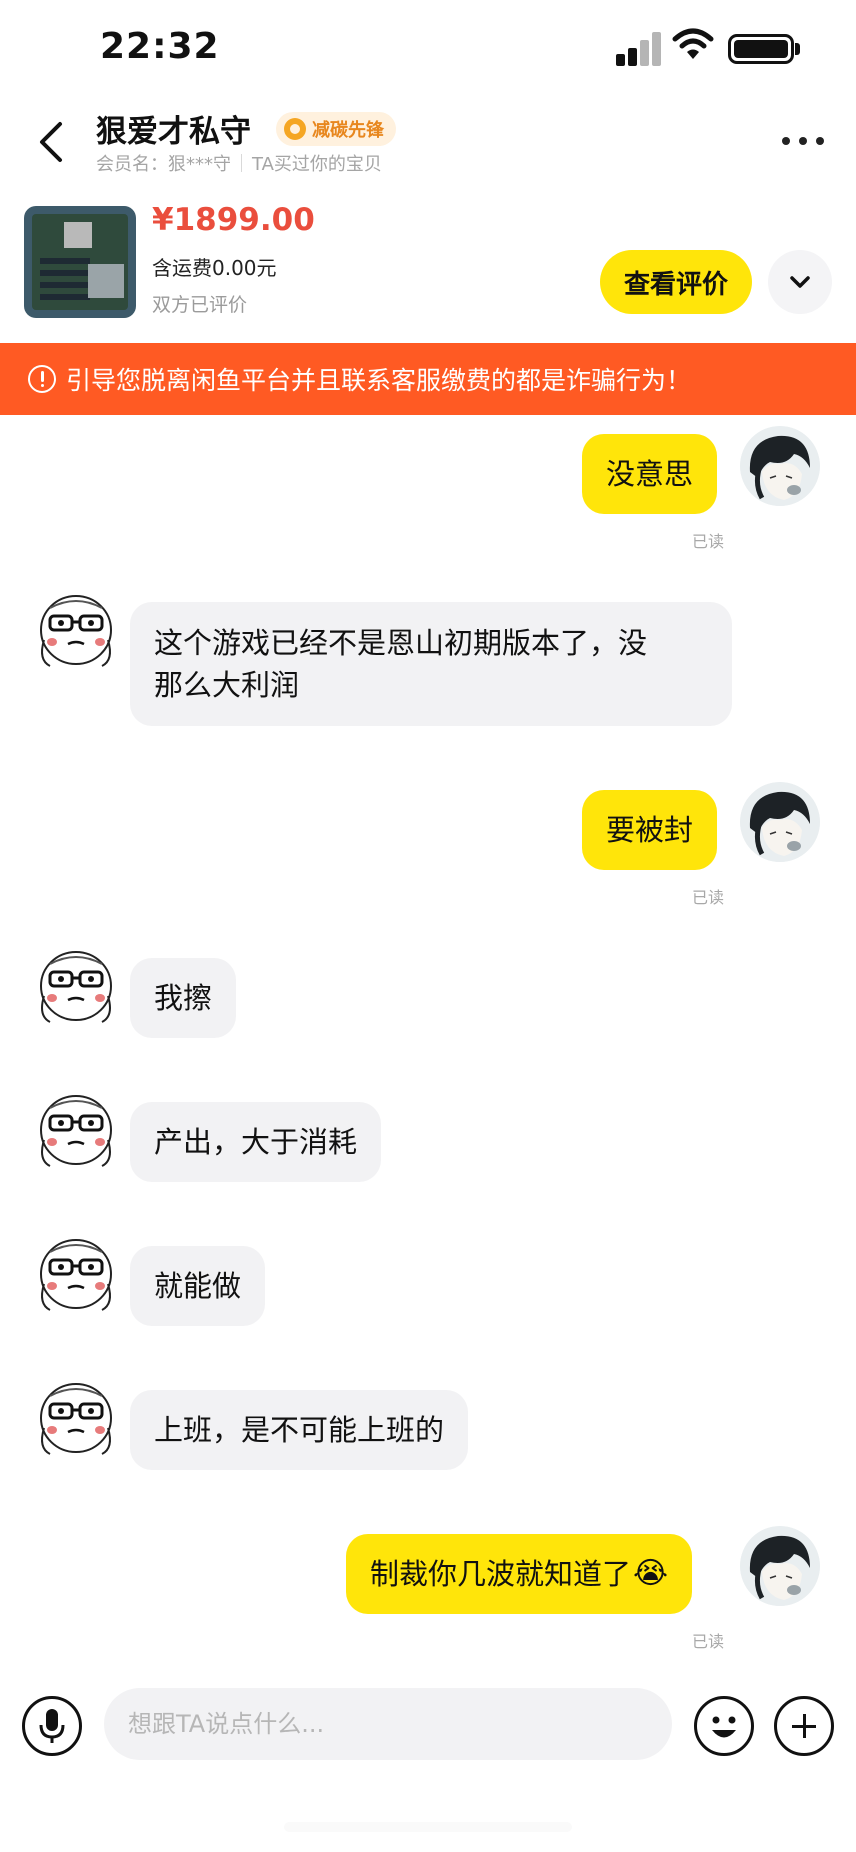 The width and height of the screenshot is (856, 1852). I want to click on message-bubble-self: 要被封, so click(650, 830).